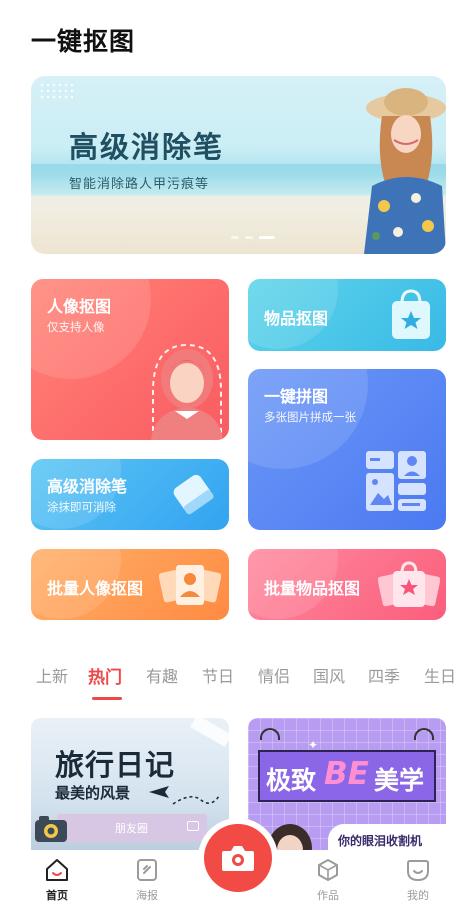 This screenshot has height=920, width=465. I want to click on nav-poster-label: 海报, so click(147, 895).